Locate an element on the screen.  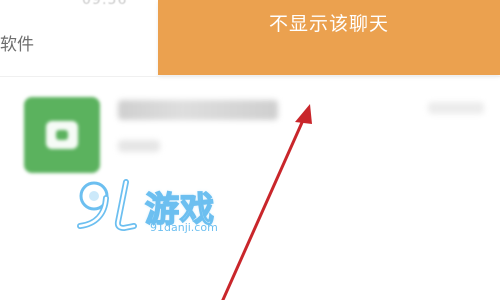
row-divider is located at coordinates (250, 76).